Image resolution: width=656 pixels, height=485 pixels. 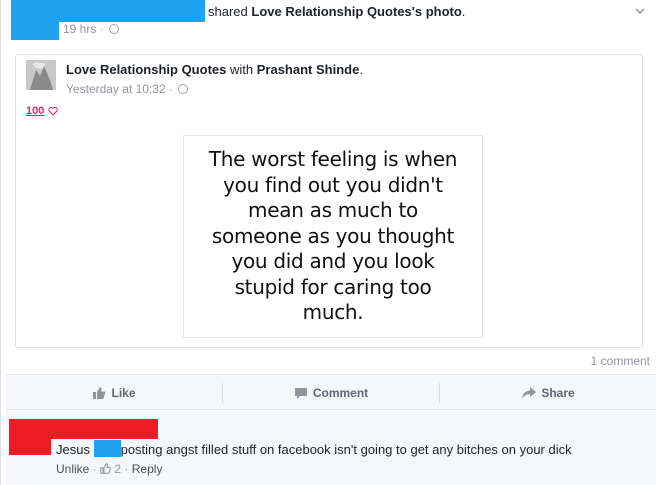 I want to click on comment-count-link: 1 comment, so click(x=620, y=361).